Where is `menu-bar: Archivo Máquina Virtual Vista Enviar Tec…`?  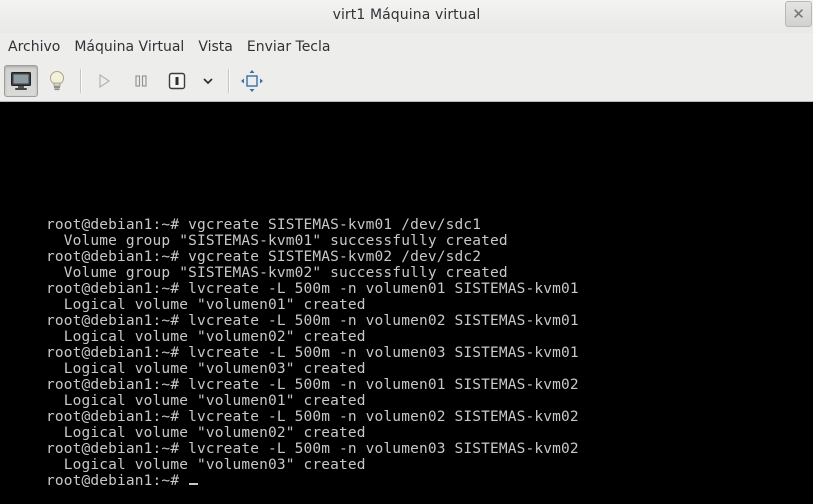
menu-bar: Archivo Máquina Virtual Vista Enviar Tec… is located at coordinates (406, 46).